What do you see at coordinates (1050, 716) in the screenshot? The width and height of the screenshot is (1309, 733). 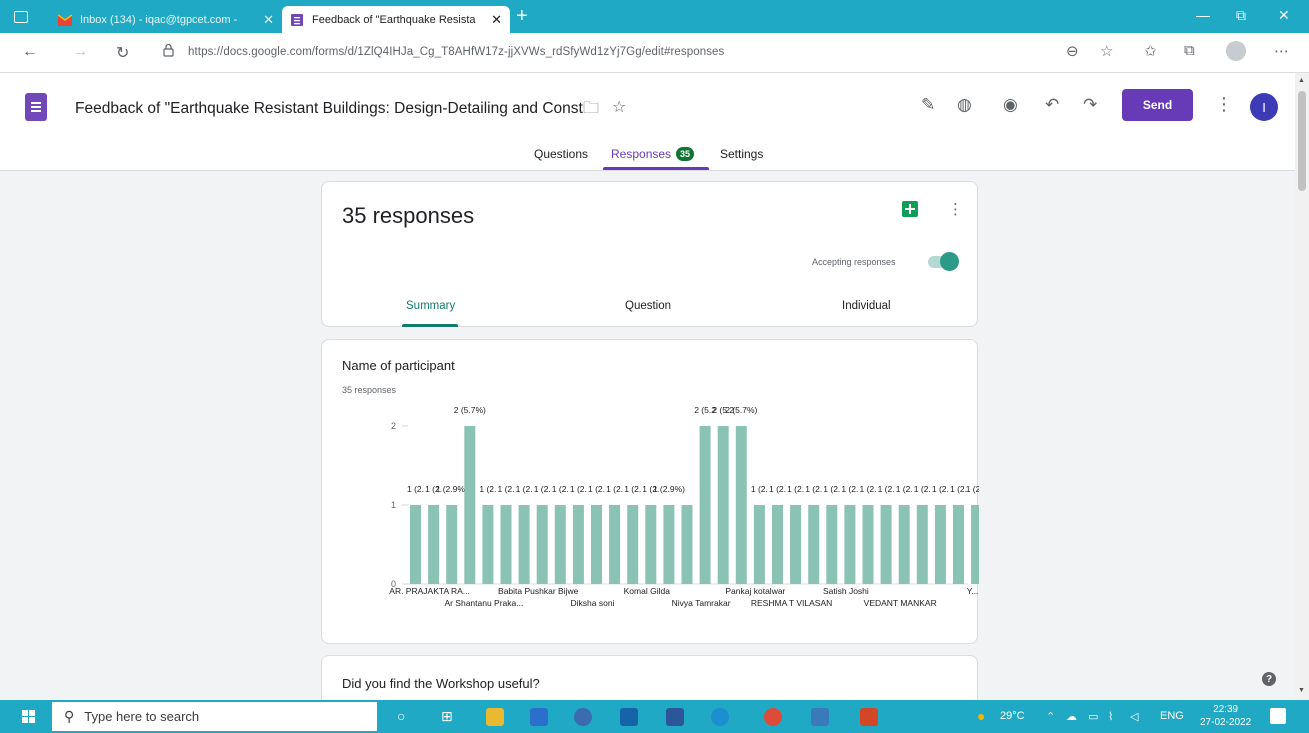 I see `show-hidden-icons: ⌃` at bounding box center [1050, 716].